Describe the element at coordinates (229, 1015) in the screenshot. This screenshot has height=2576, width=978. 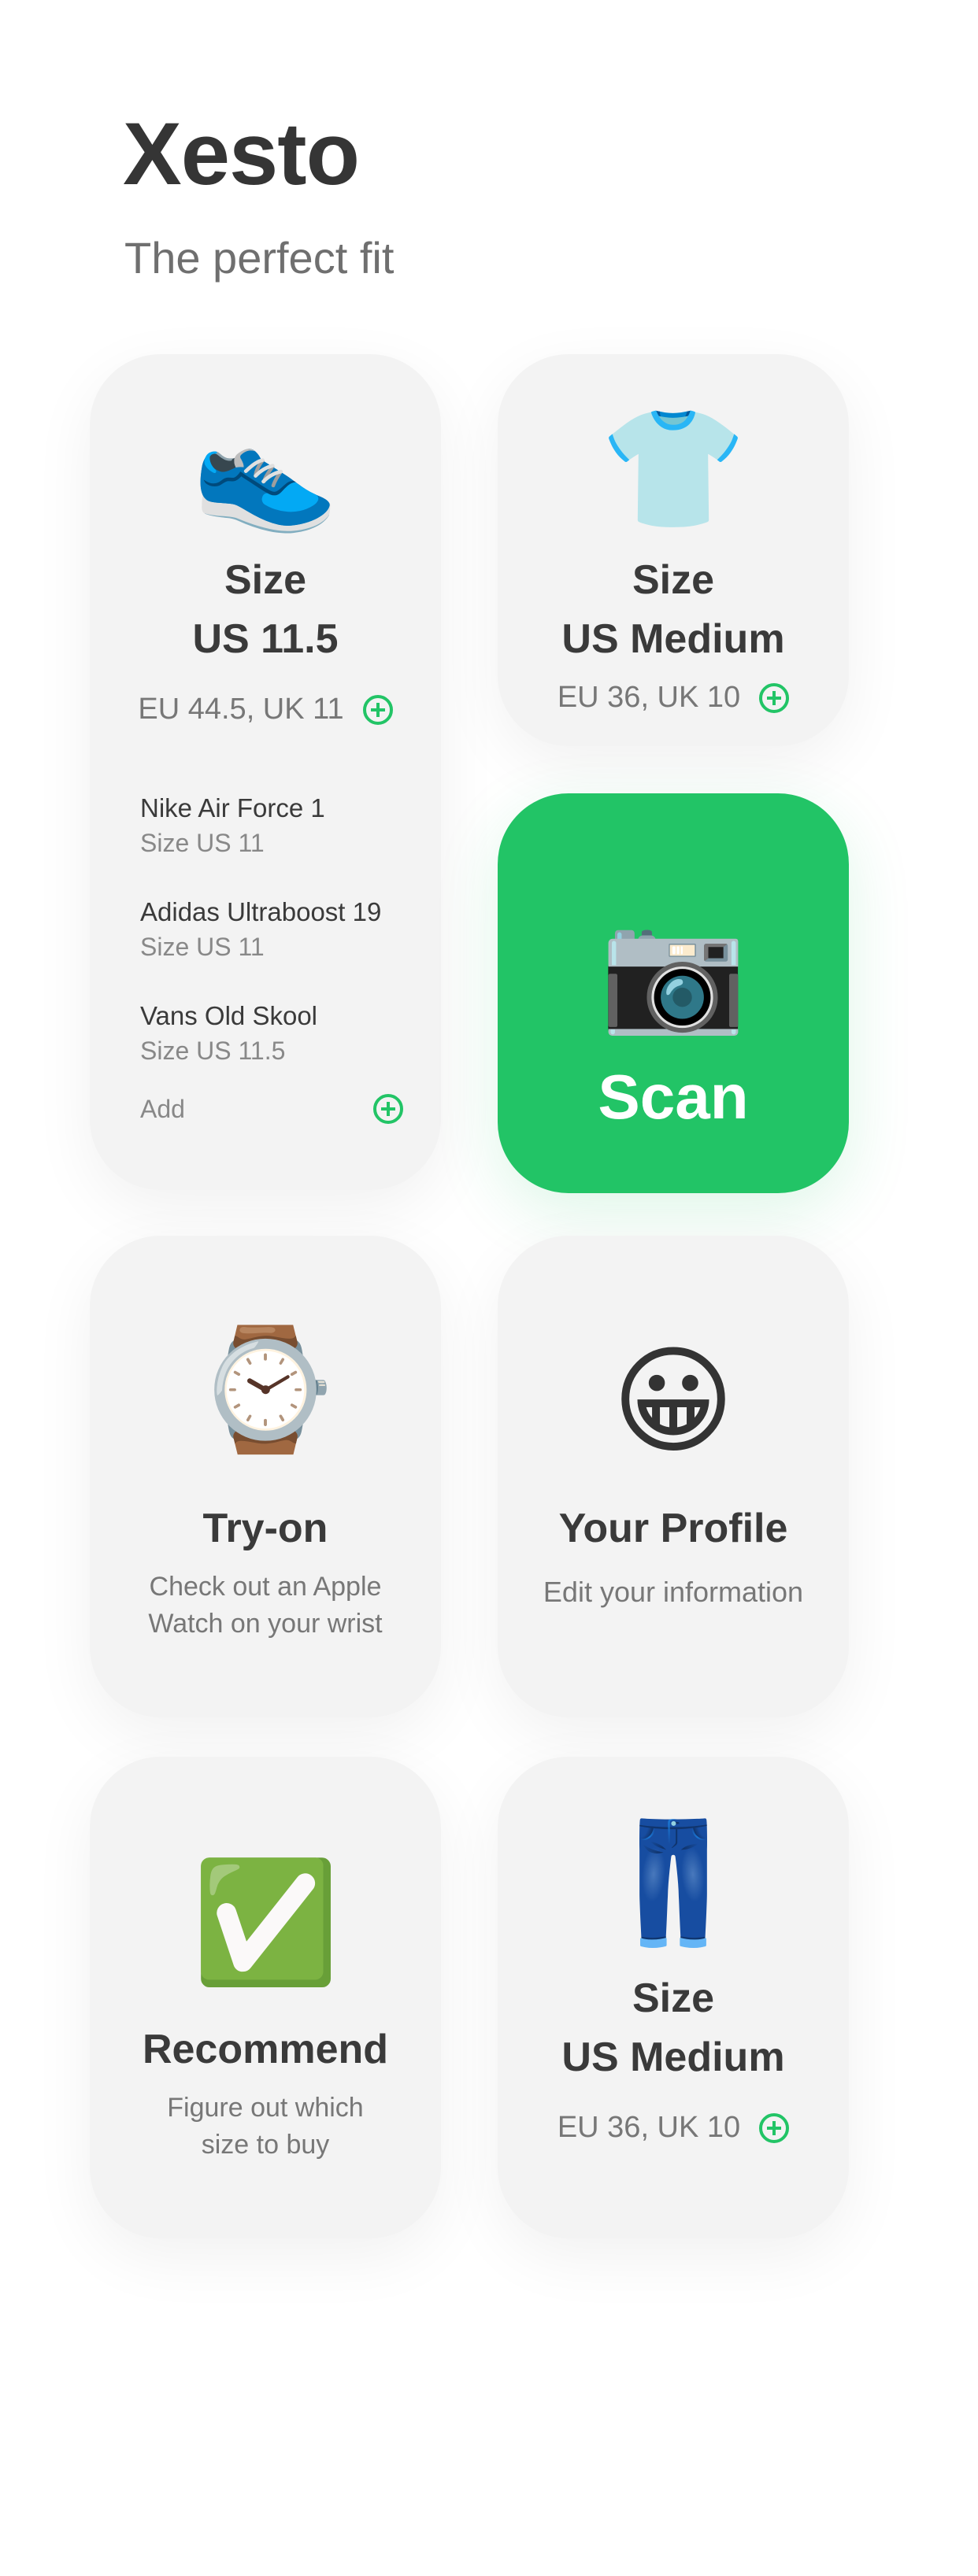
I see `shoe-name: Vans Old Skool` at that location.